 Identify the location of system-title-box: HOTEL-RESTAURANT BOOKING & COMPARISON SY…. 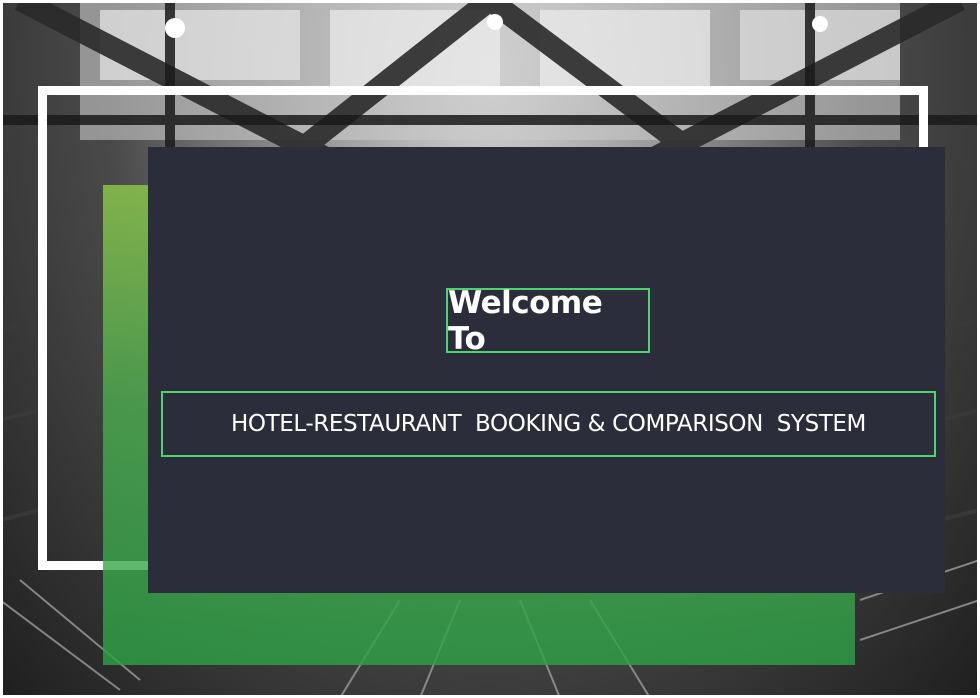
(548, 424).